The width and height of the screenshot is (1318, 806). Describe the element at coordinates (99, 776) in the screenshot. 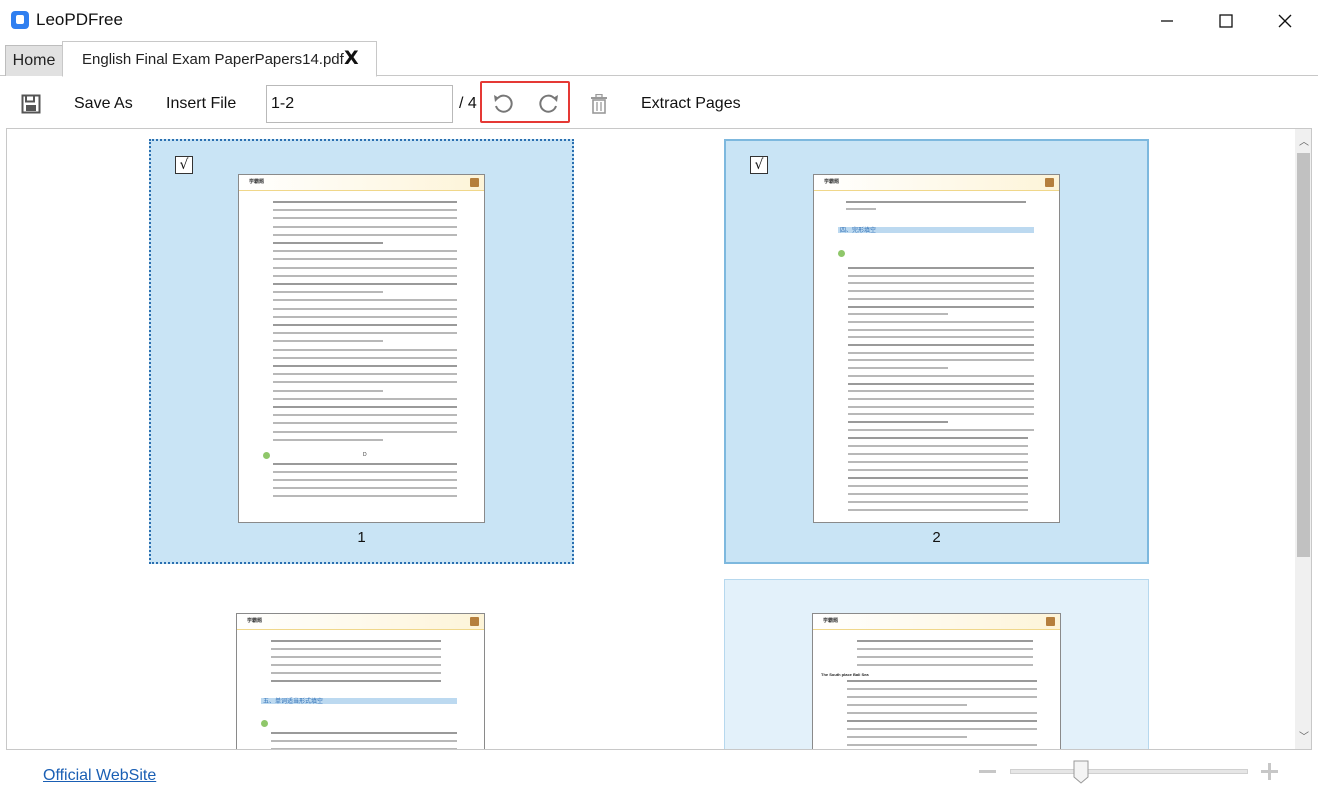

I see `official-website-link: Official WebSite` at that location.